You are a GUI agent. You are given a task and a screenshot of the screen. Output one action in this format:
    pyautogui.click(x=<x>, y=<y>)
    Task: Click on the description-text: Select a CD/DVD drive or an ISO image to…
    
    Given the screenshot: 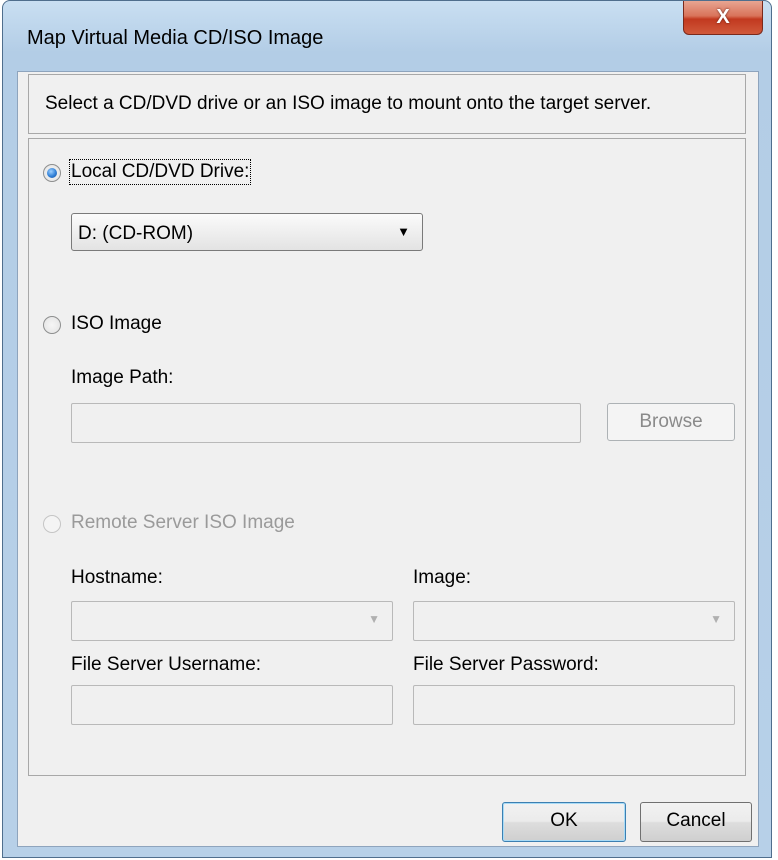 What is the action you would take?
    pyautogui.click(x=348, y=103)
    